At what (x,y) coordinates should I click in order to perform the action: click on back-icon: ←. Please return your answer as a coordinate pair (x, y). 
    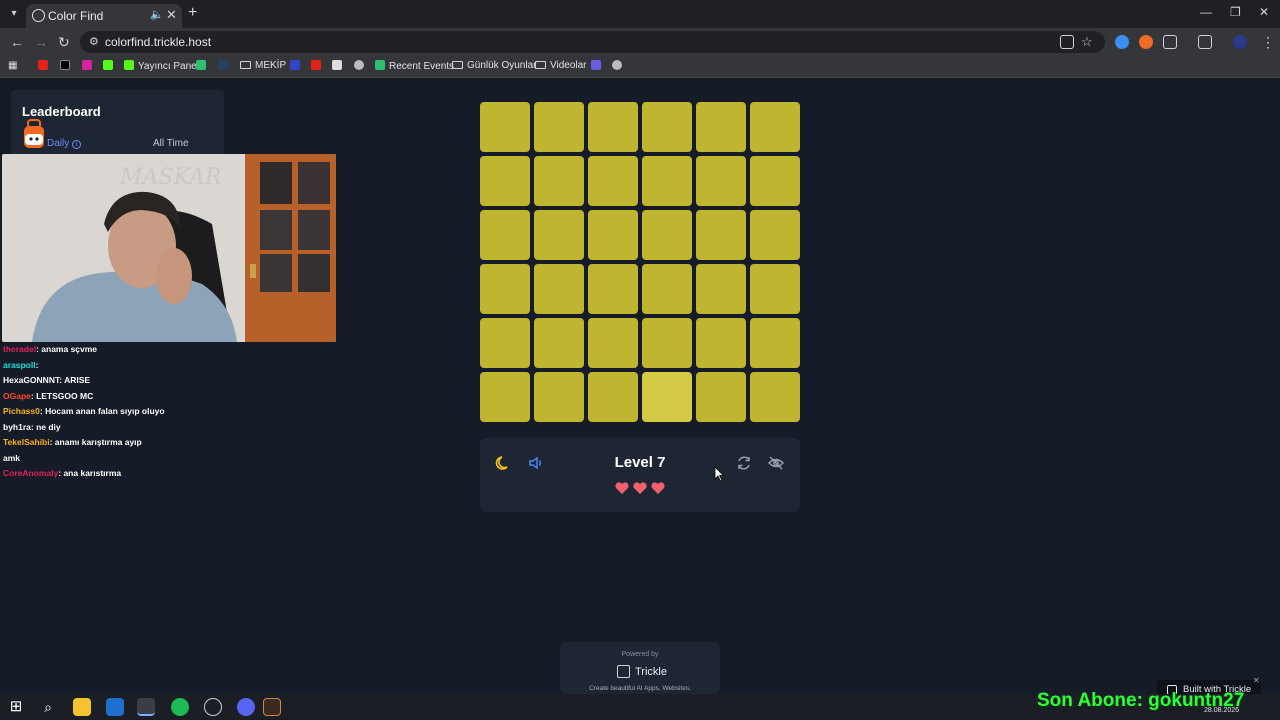
    Looking at the image, I should click on (17, 42).